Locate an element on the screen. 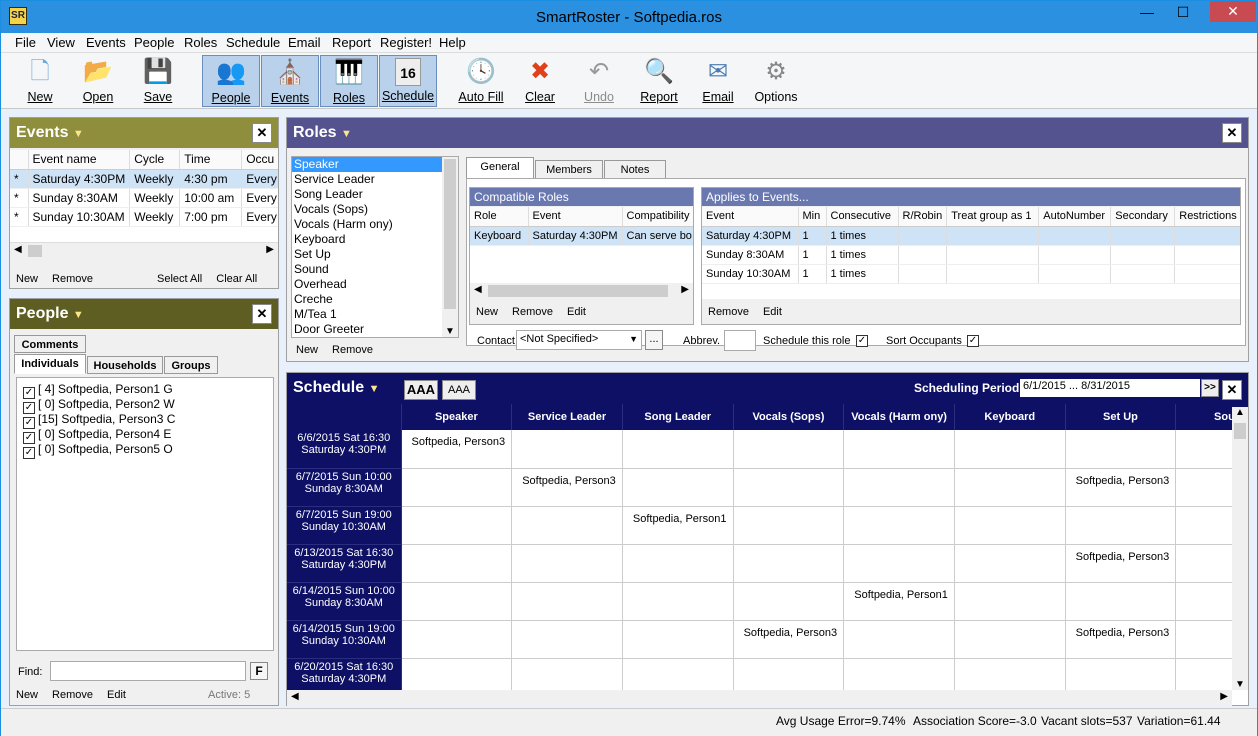  menu-register: Register! is located at coordinates (406, 42).